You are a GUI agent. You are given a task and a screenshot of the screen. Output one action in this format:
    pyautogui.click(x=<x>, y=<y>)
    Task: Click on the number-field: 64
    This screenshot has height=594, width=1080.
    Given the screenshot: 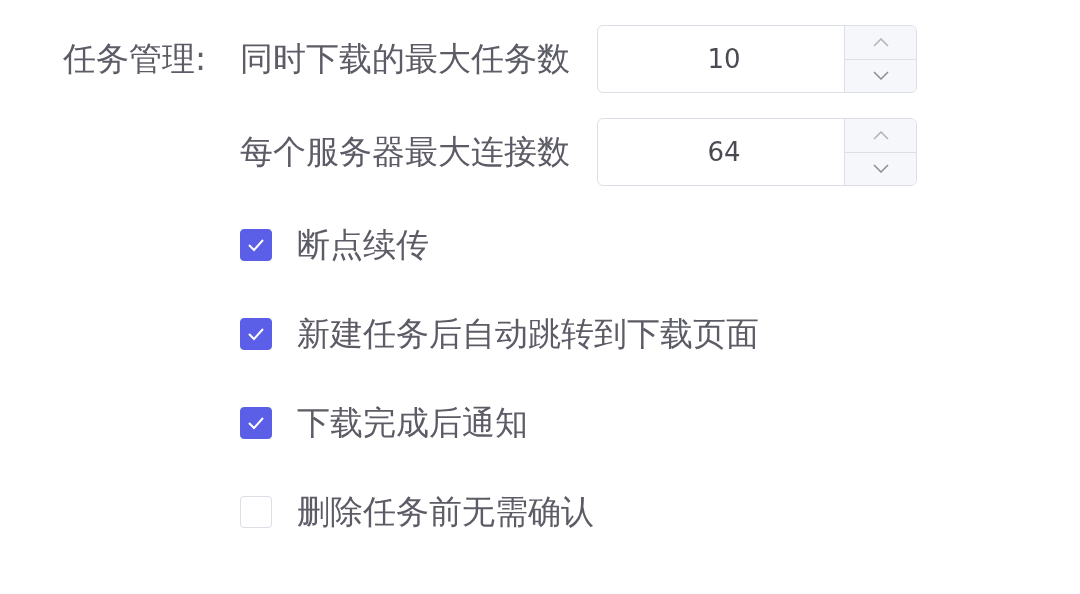 What is the action you would take?
    pyautogui.click(x=757, y=152)
    